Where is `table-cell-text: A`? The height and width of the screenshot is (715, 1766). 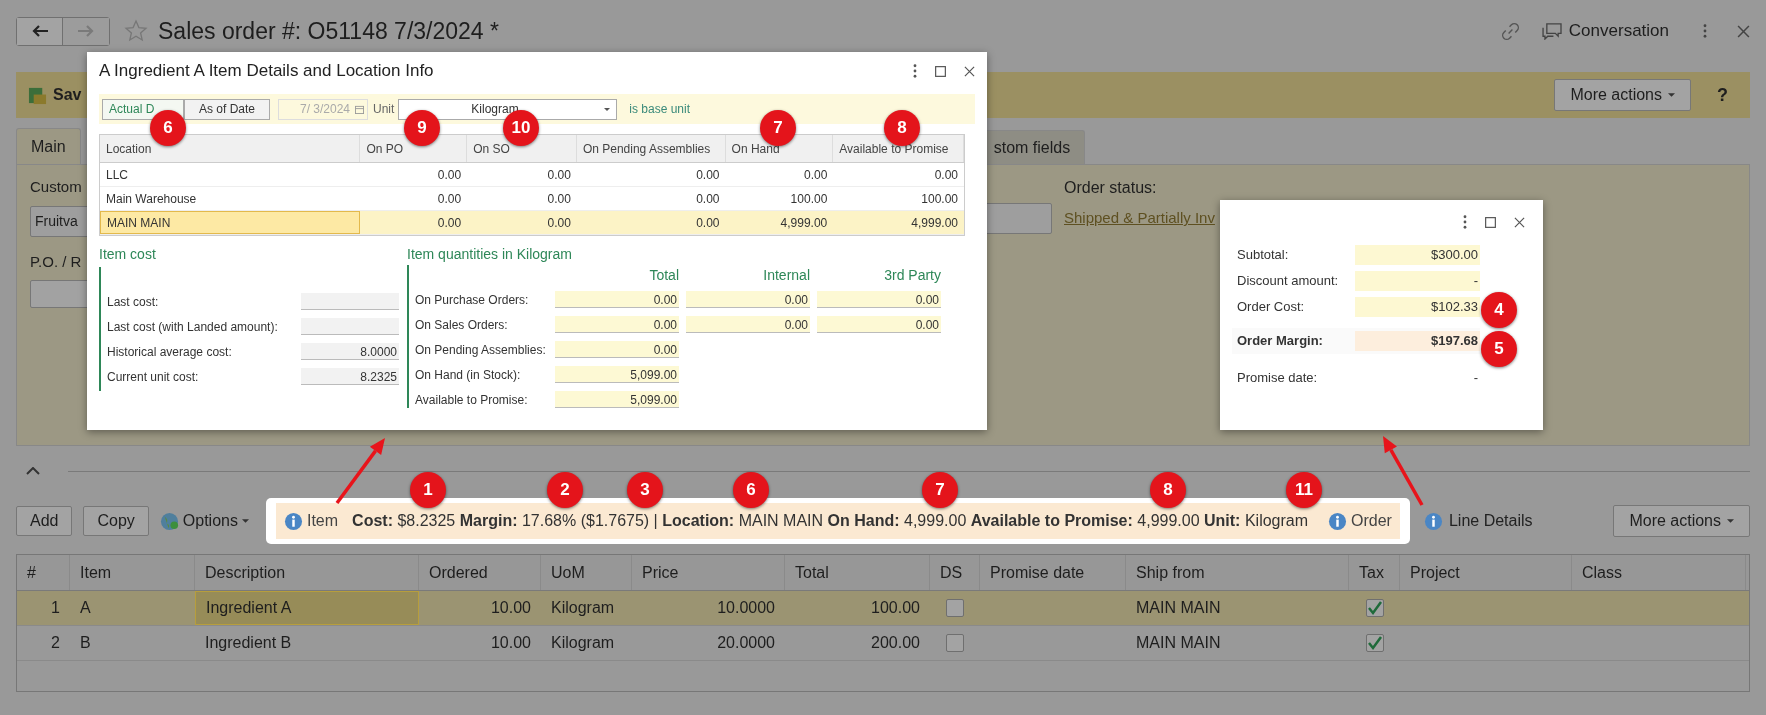 table-cell-text: A is located at coordinates (85, 608).